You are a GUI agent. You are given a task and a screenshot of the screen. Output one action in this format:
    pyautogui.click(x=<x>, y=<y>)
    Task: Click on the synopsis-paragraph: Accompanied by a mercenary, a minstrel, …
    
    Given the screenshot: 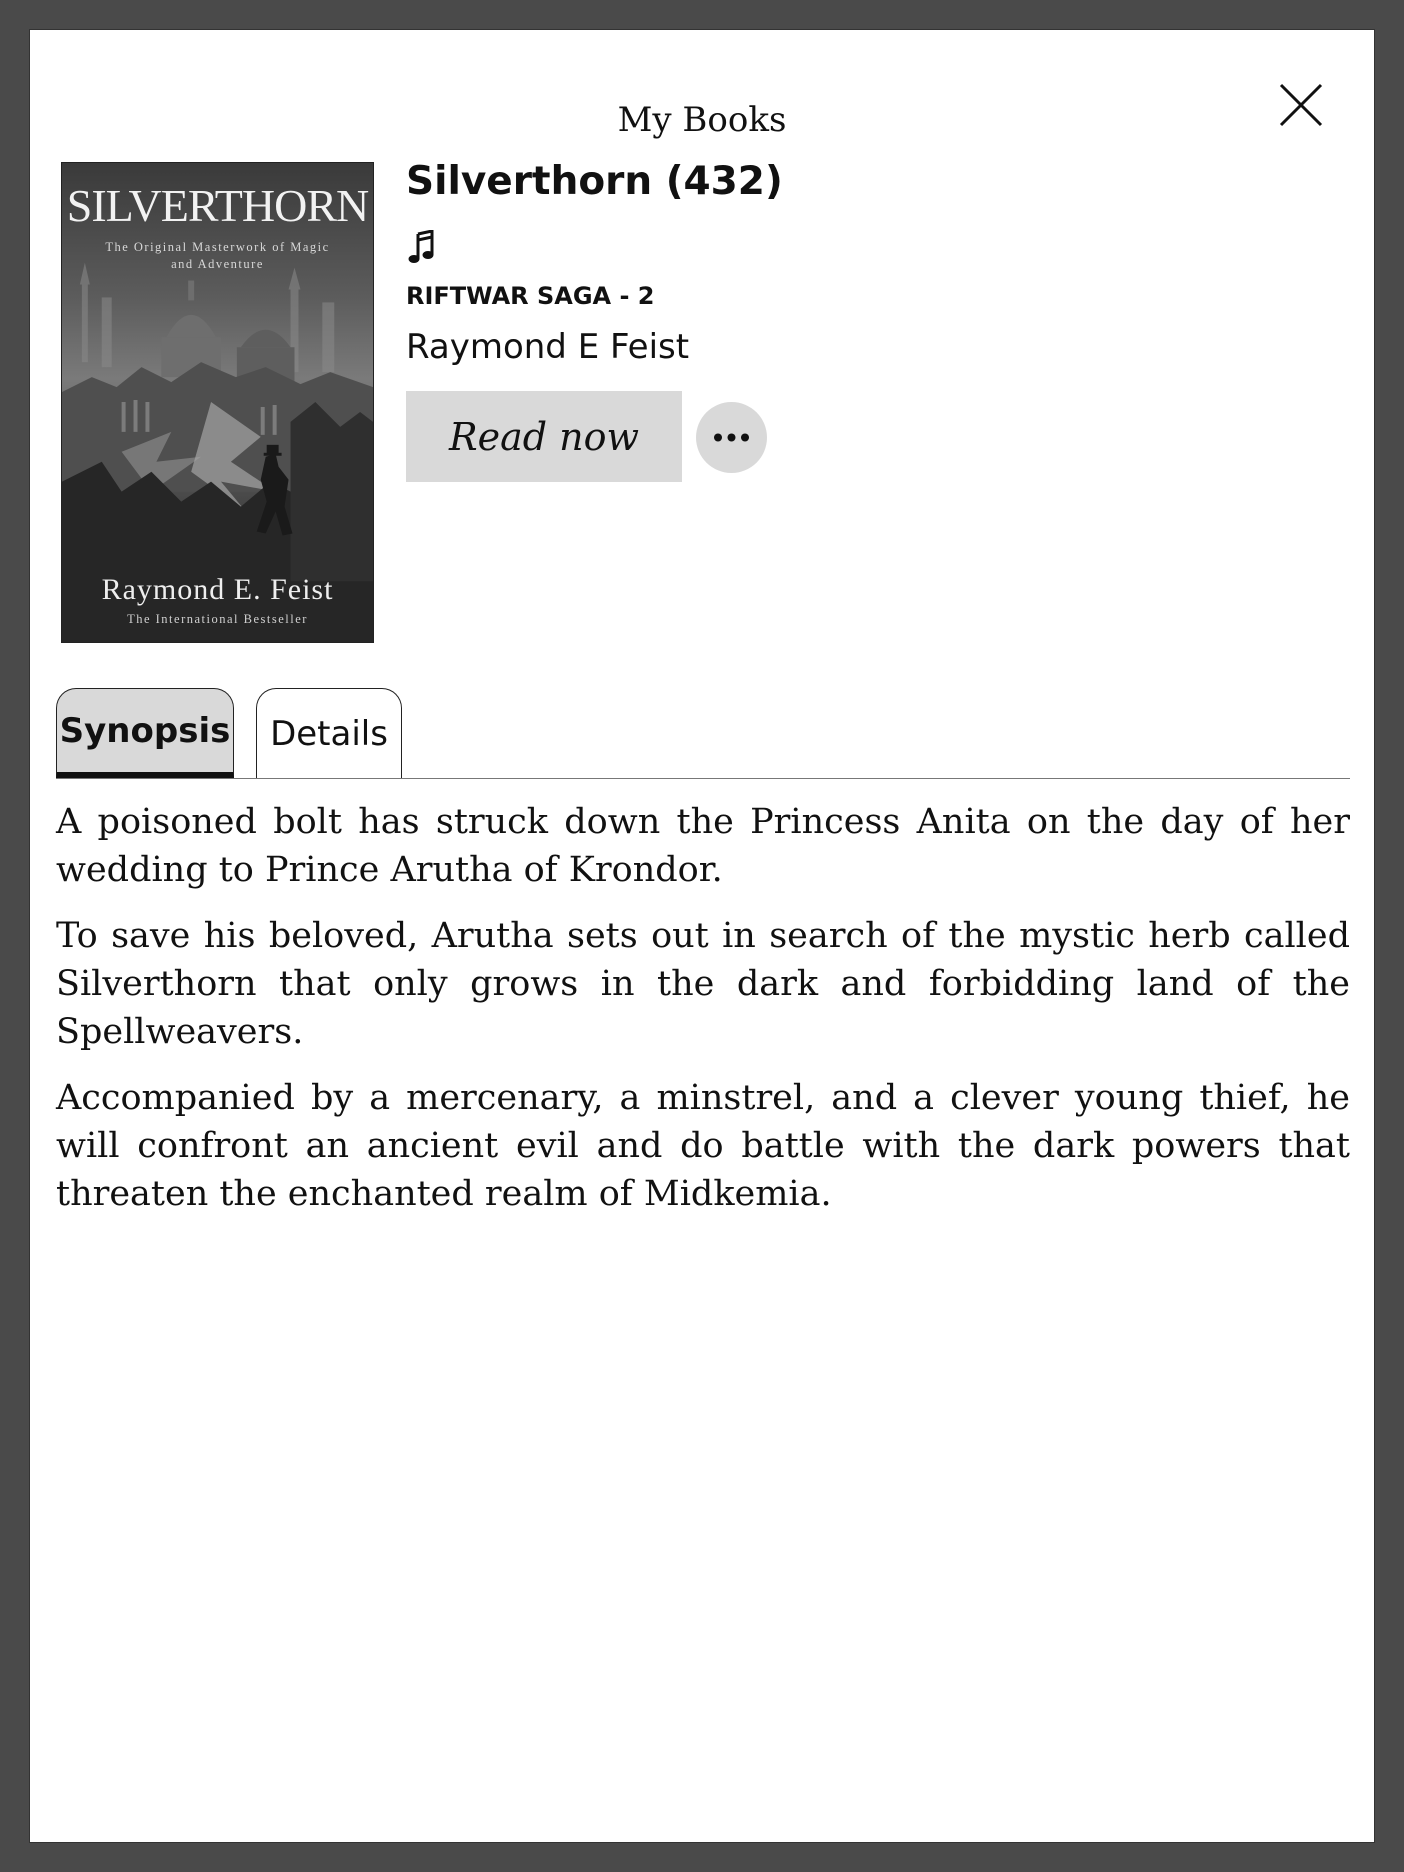 What is the action you would take?
    pyautogui.click(x=703, y=1146)
    